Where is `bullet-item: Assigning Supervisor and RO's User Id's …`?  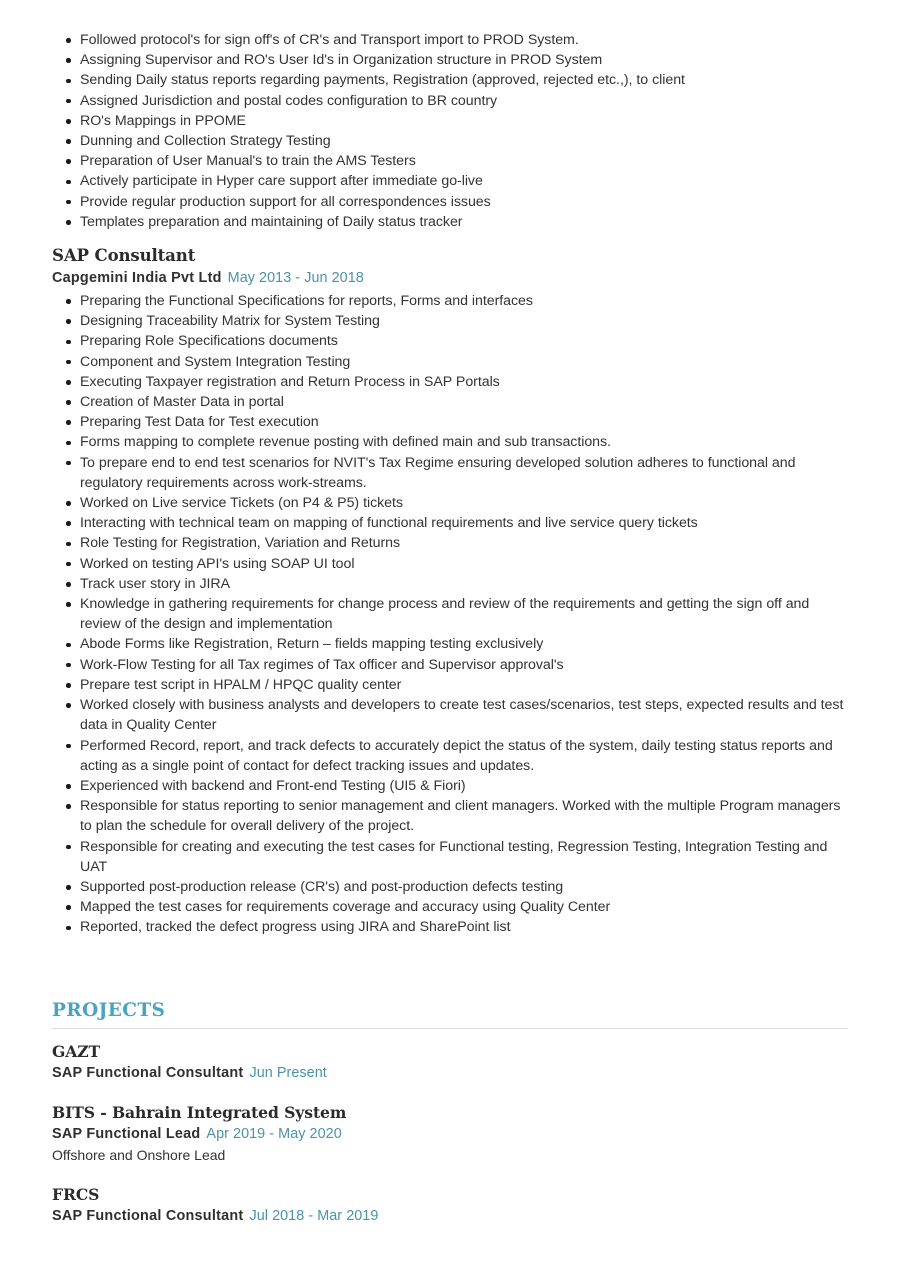 bullet-item: Assigning Supervisor and RO's User Id's … is located at coordinates (450, 60).